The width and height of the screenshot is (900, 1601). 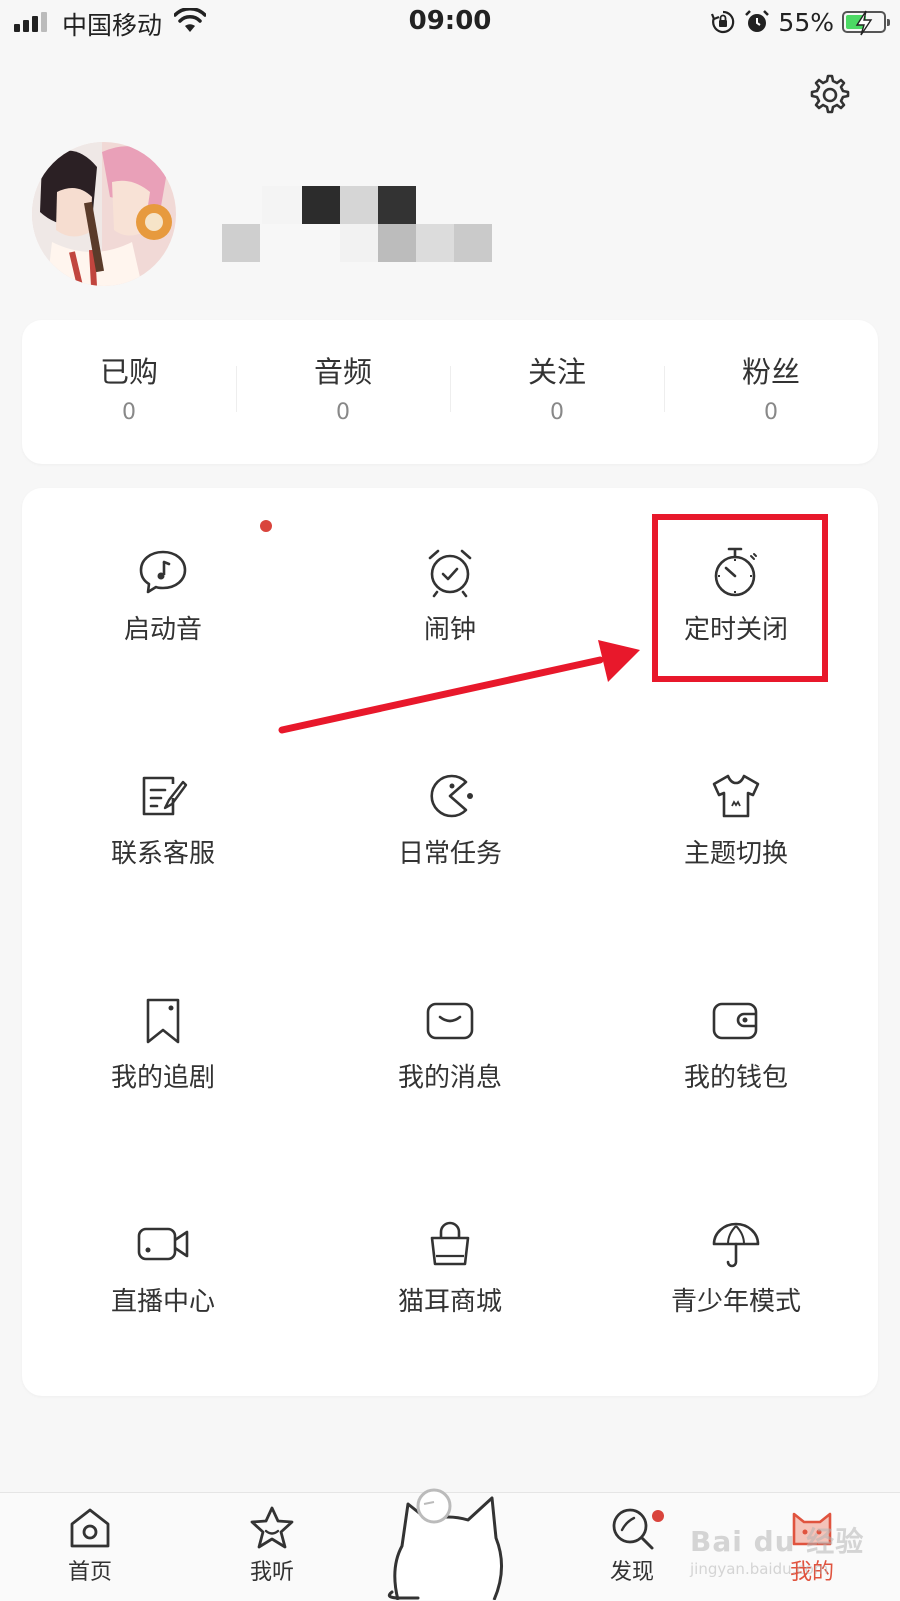 I want to click on menu-my-messages: 我的消息, so click(x=450, y=1044).